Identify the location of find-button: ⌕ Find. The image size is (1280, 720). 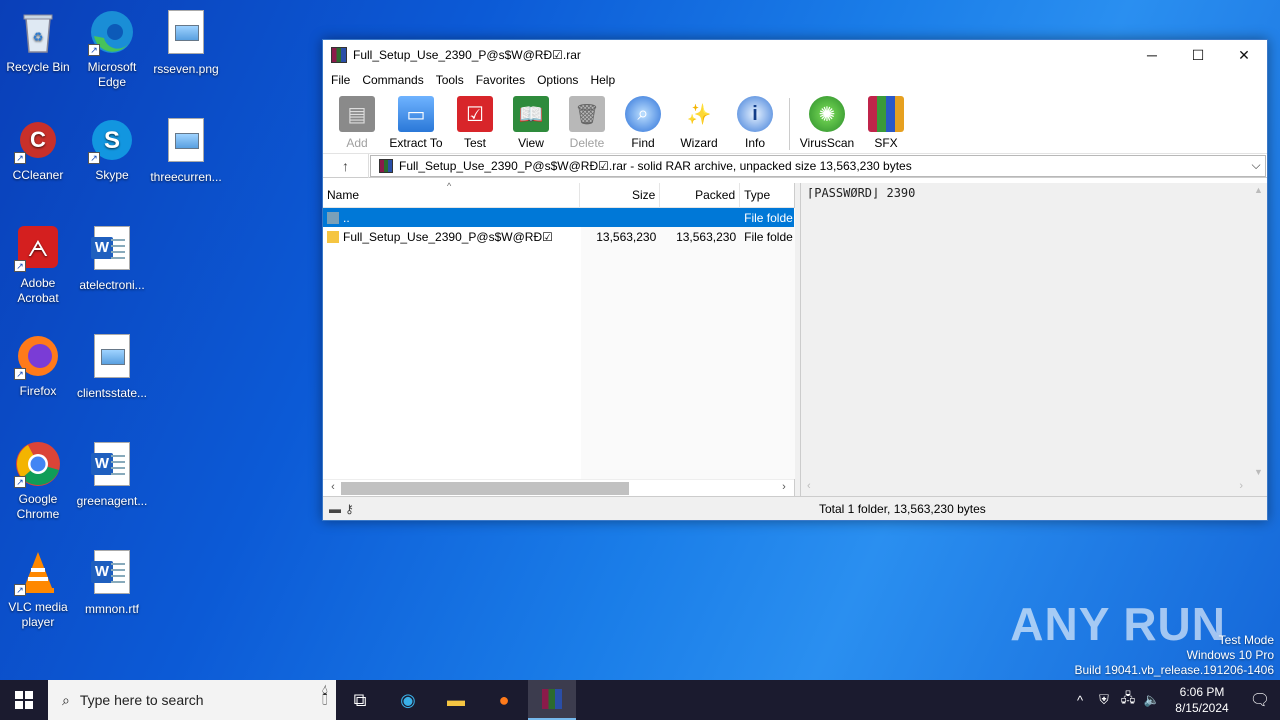
(643, 122).